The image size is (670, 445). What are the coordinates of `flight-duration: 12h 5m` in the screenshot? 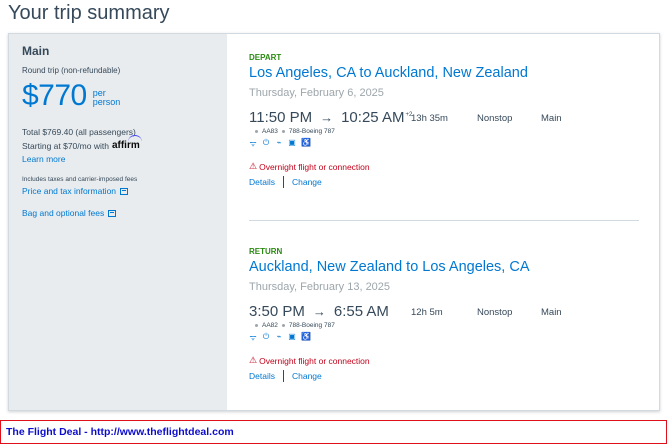 It's located at (427, 312).